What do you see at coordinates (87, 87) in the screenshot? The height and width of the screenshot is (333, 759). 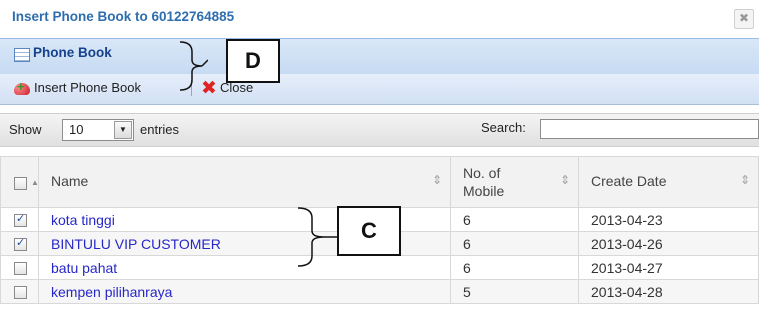 I see `insert-phone-book-label: Insert Phone Book` at bounding box center [87, 87].